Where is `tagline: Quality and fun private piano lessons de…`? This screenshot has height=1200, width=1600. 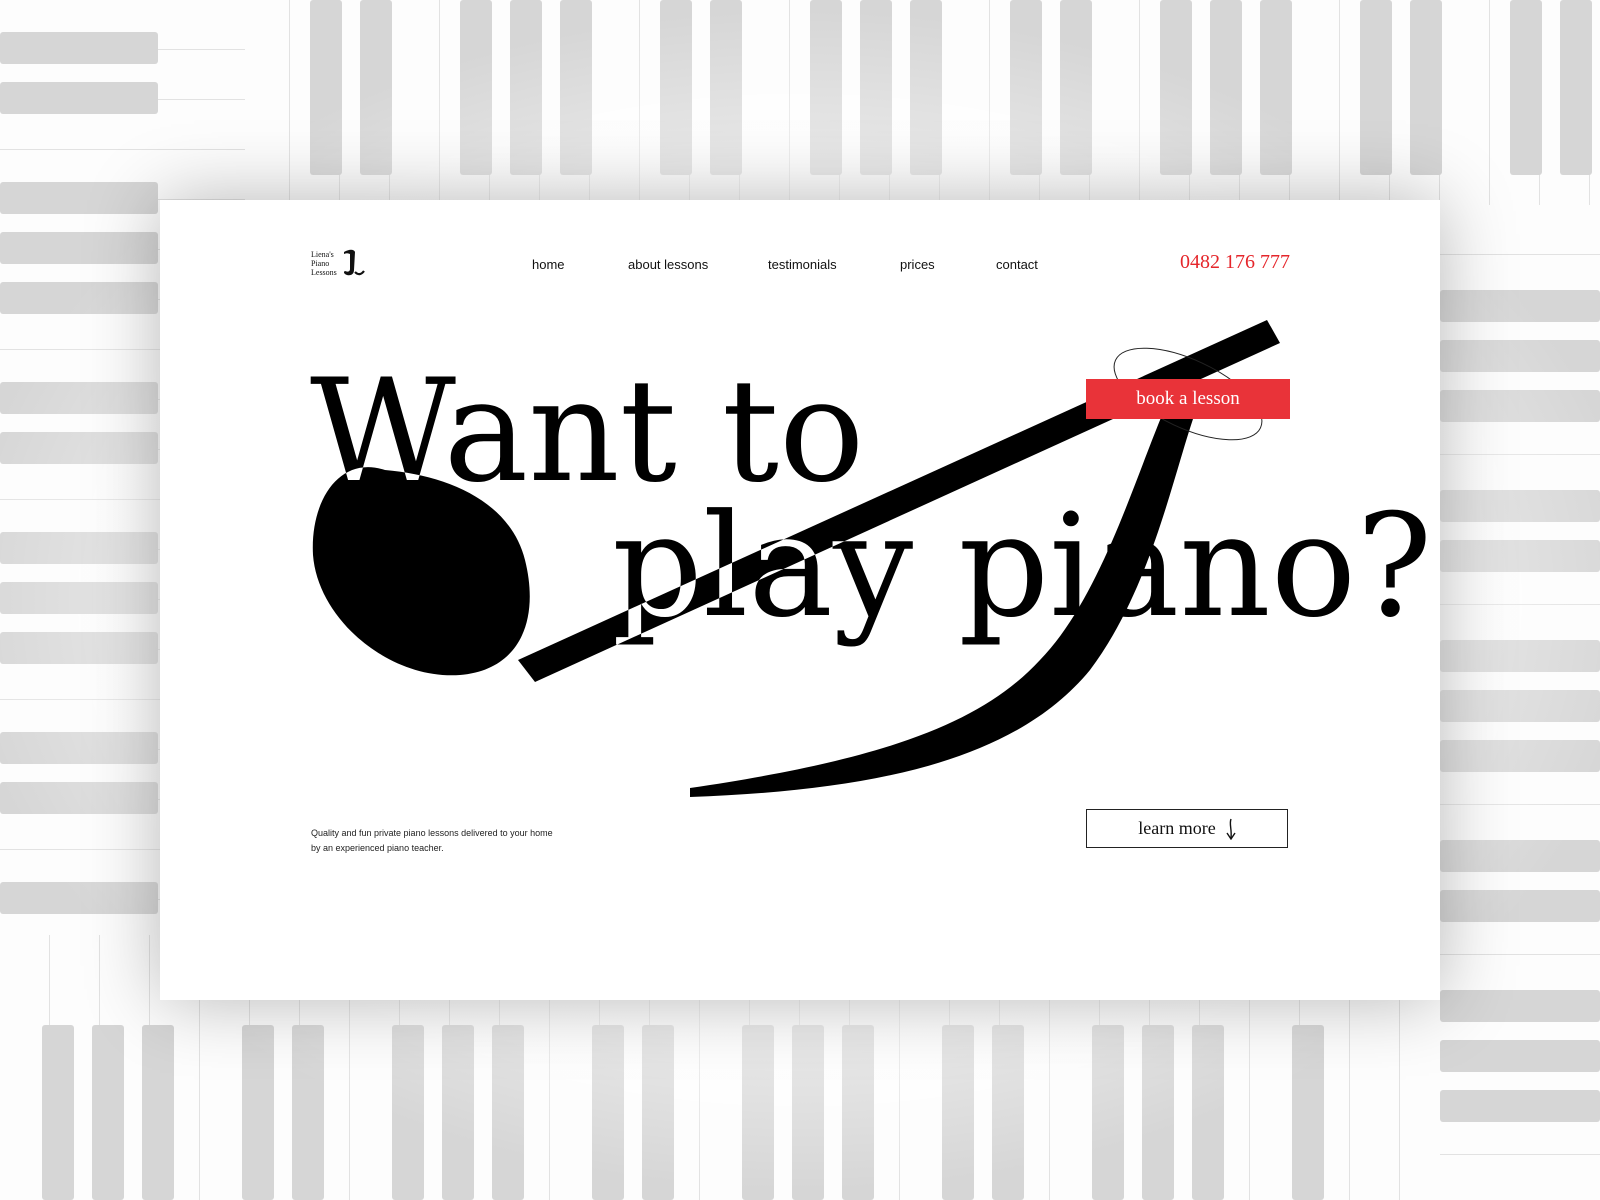 tagline: Quality and fun private piano lessons de… is located at coordinates (461, 841).